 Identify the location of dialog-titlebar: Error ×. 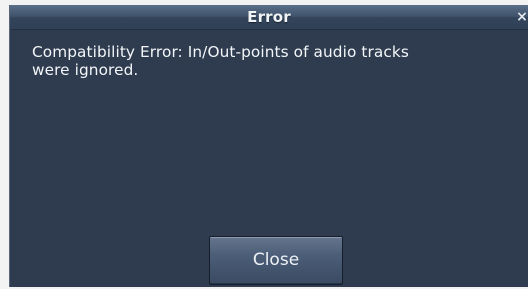
(269, 17).